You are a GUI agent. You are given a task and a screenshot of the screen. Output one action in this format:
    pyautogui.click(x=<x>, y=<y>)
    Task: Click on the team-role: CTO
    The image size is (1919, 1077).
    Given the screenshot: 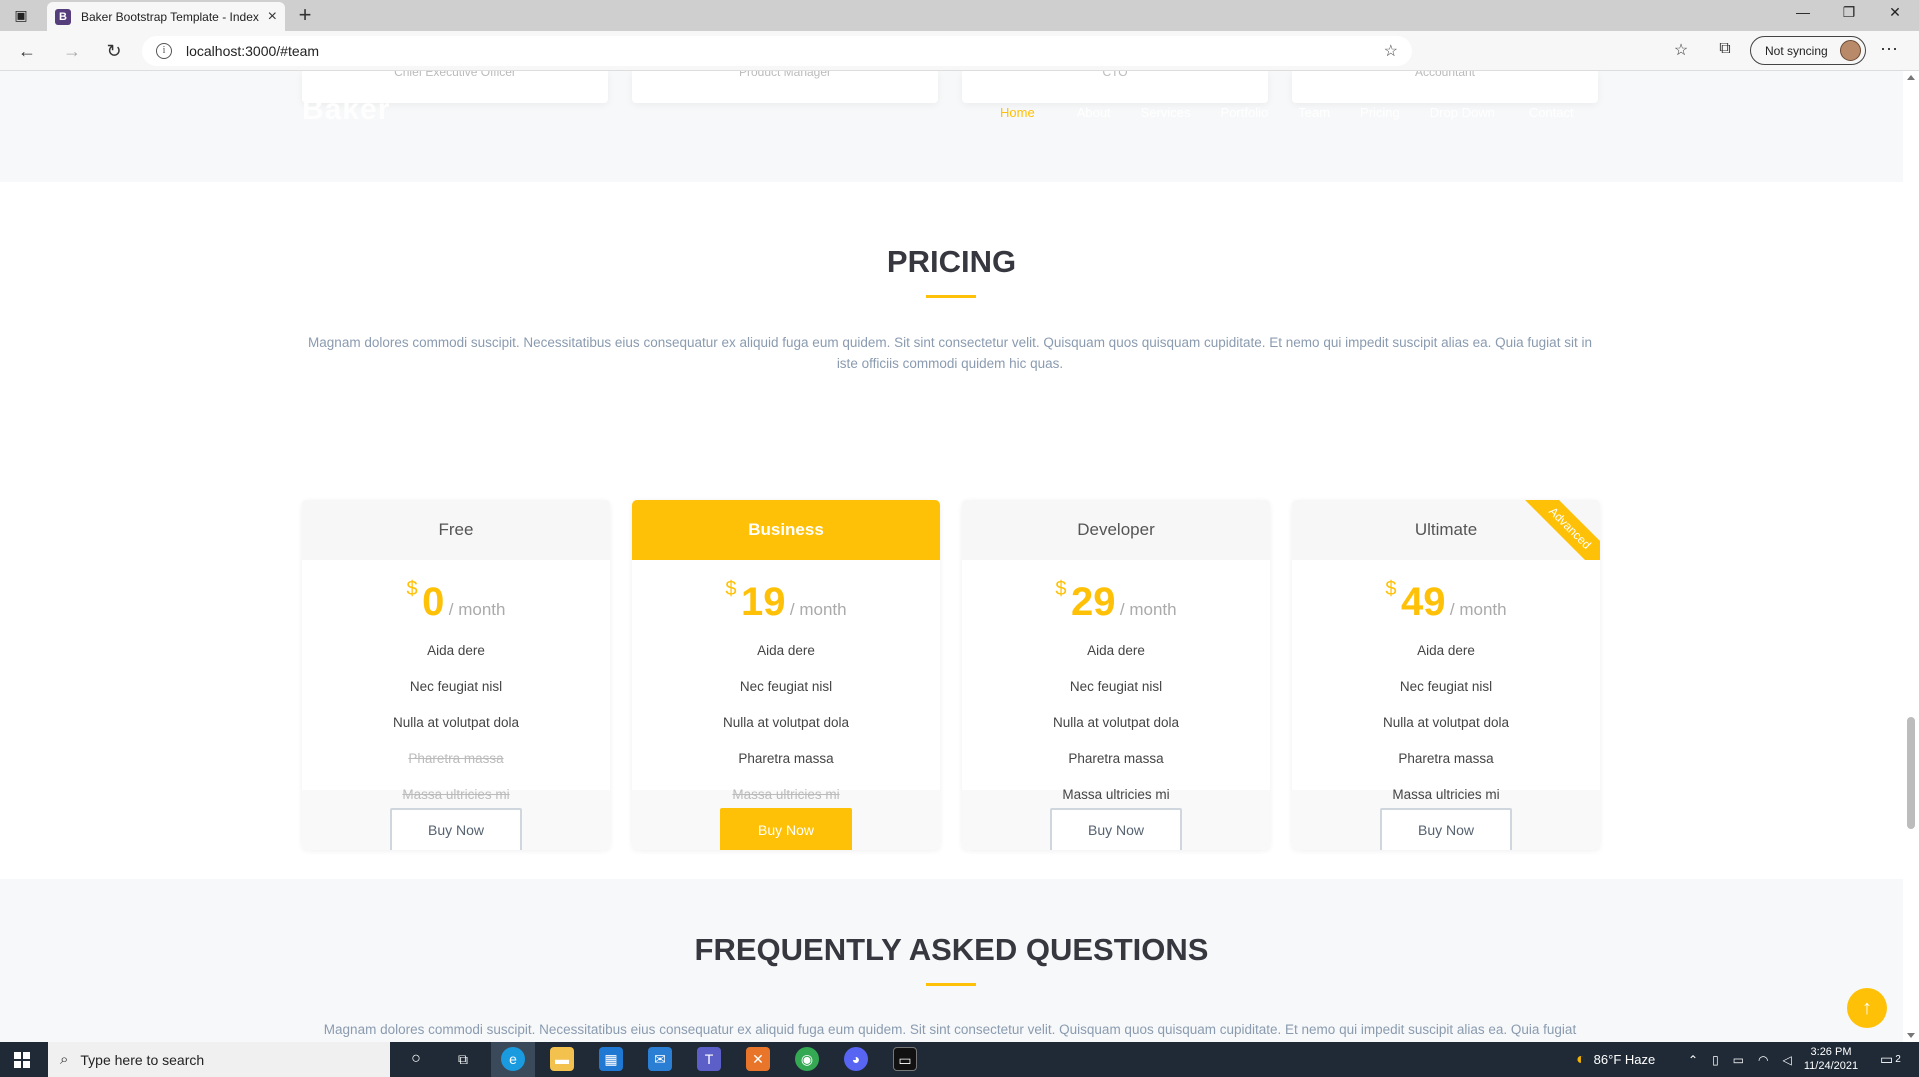 What is the action you would take?
    pyautogui.click(x=1115, y=75)
    